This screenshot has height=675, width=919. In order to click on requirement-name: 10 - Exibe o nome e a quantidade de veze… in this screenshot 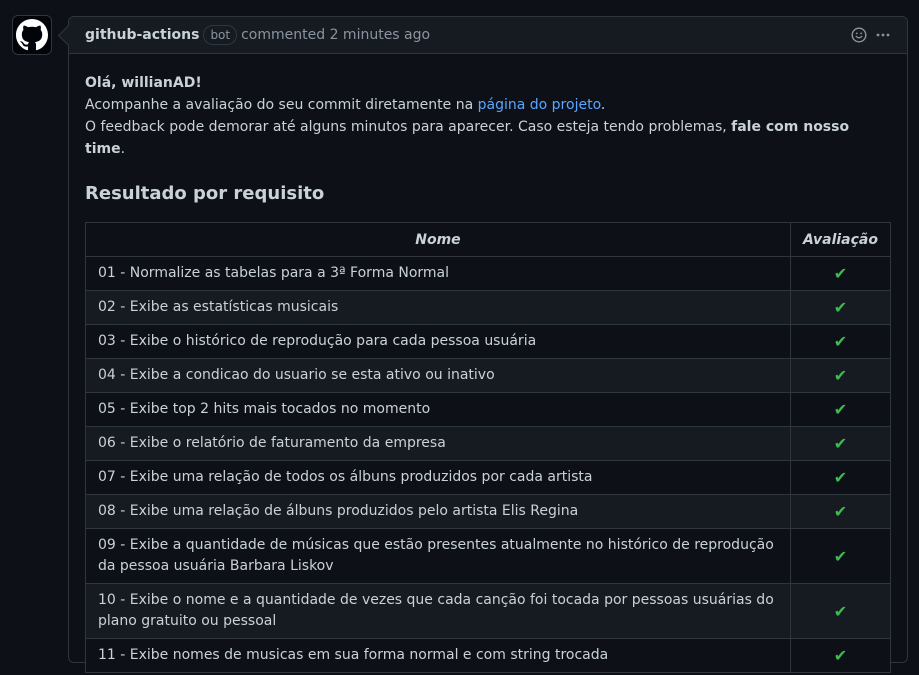, I will do `click(438, 611)`.